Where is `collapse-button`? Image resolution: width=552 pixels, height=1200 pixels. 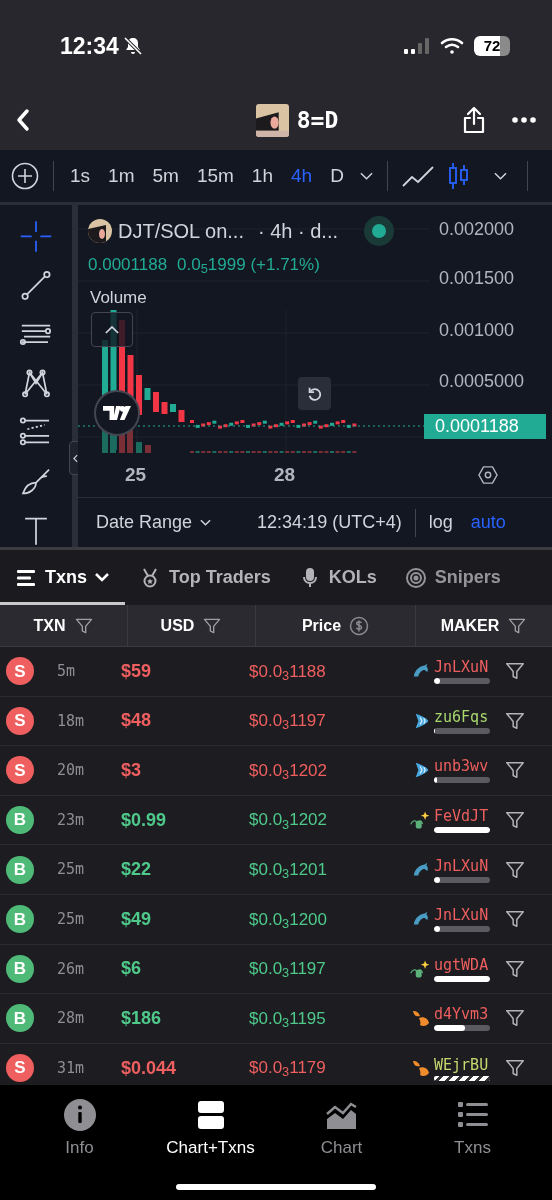
collapse-button is located at coordinates (112, 329).